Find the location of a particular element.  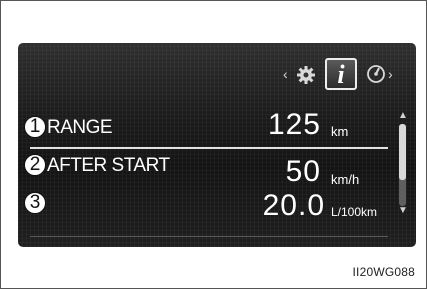

bottom-rule is located at coordinates (209, 236).